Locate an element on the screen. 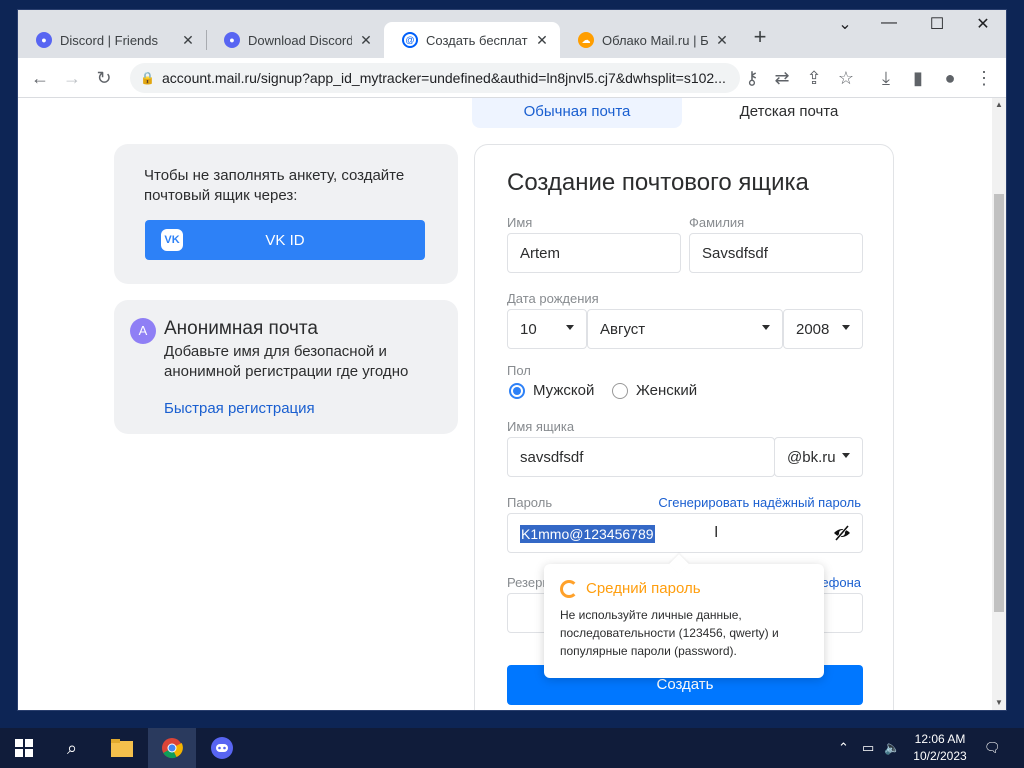 The width and height of the screenshot is (1024, 768). dob-day-value: 10 is located at coordinates (528, 329).